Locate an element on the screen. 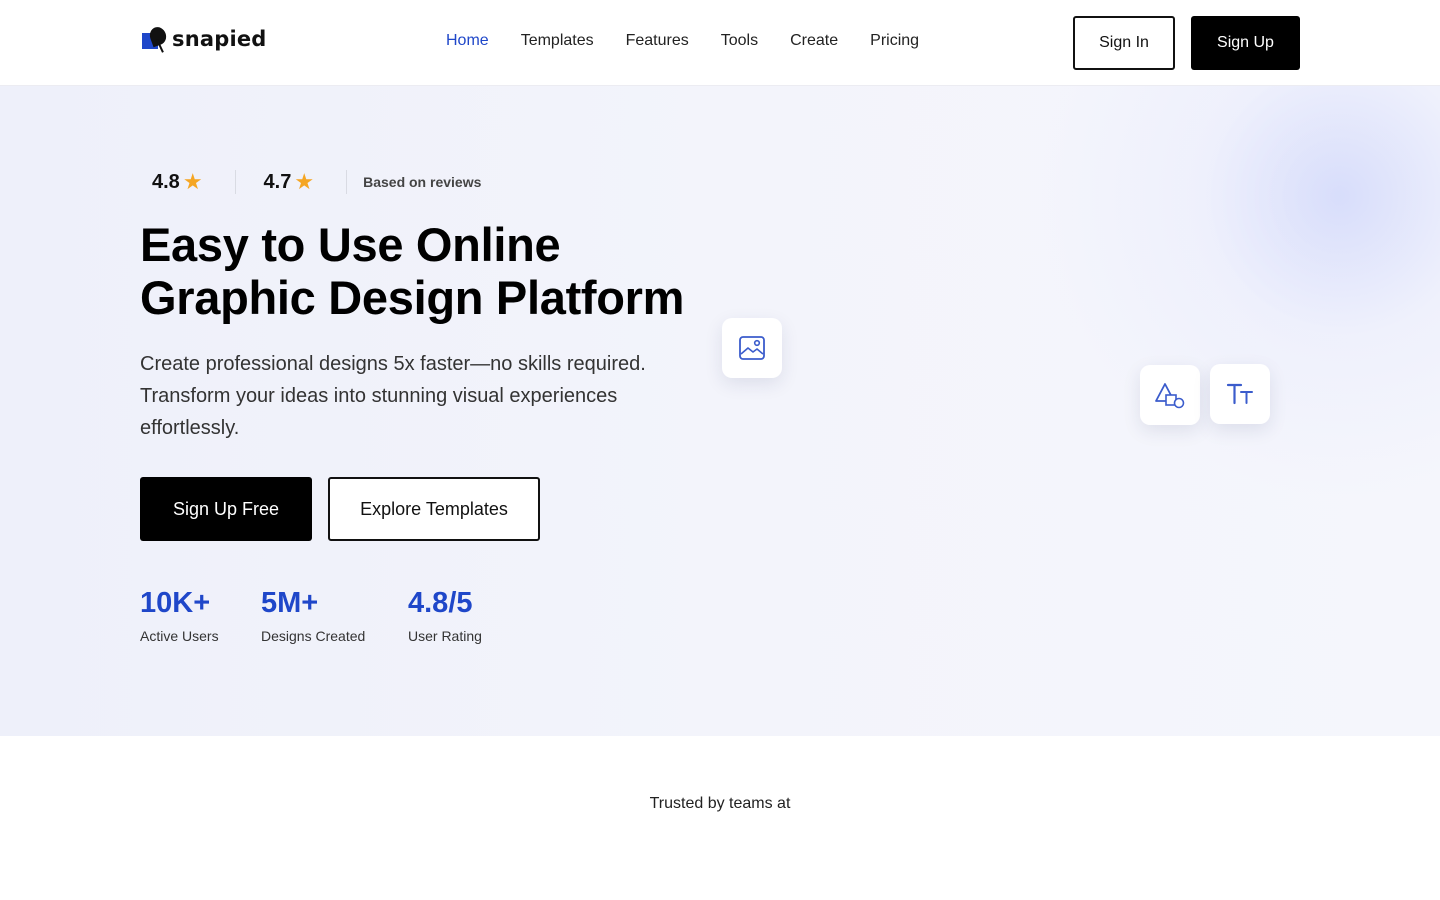 The height and width of the screenshot is (900, 1440). sign-up-button: Sign Up is located at coordinates (1245, 43).